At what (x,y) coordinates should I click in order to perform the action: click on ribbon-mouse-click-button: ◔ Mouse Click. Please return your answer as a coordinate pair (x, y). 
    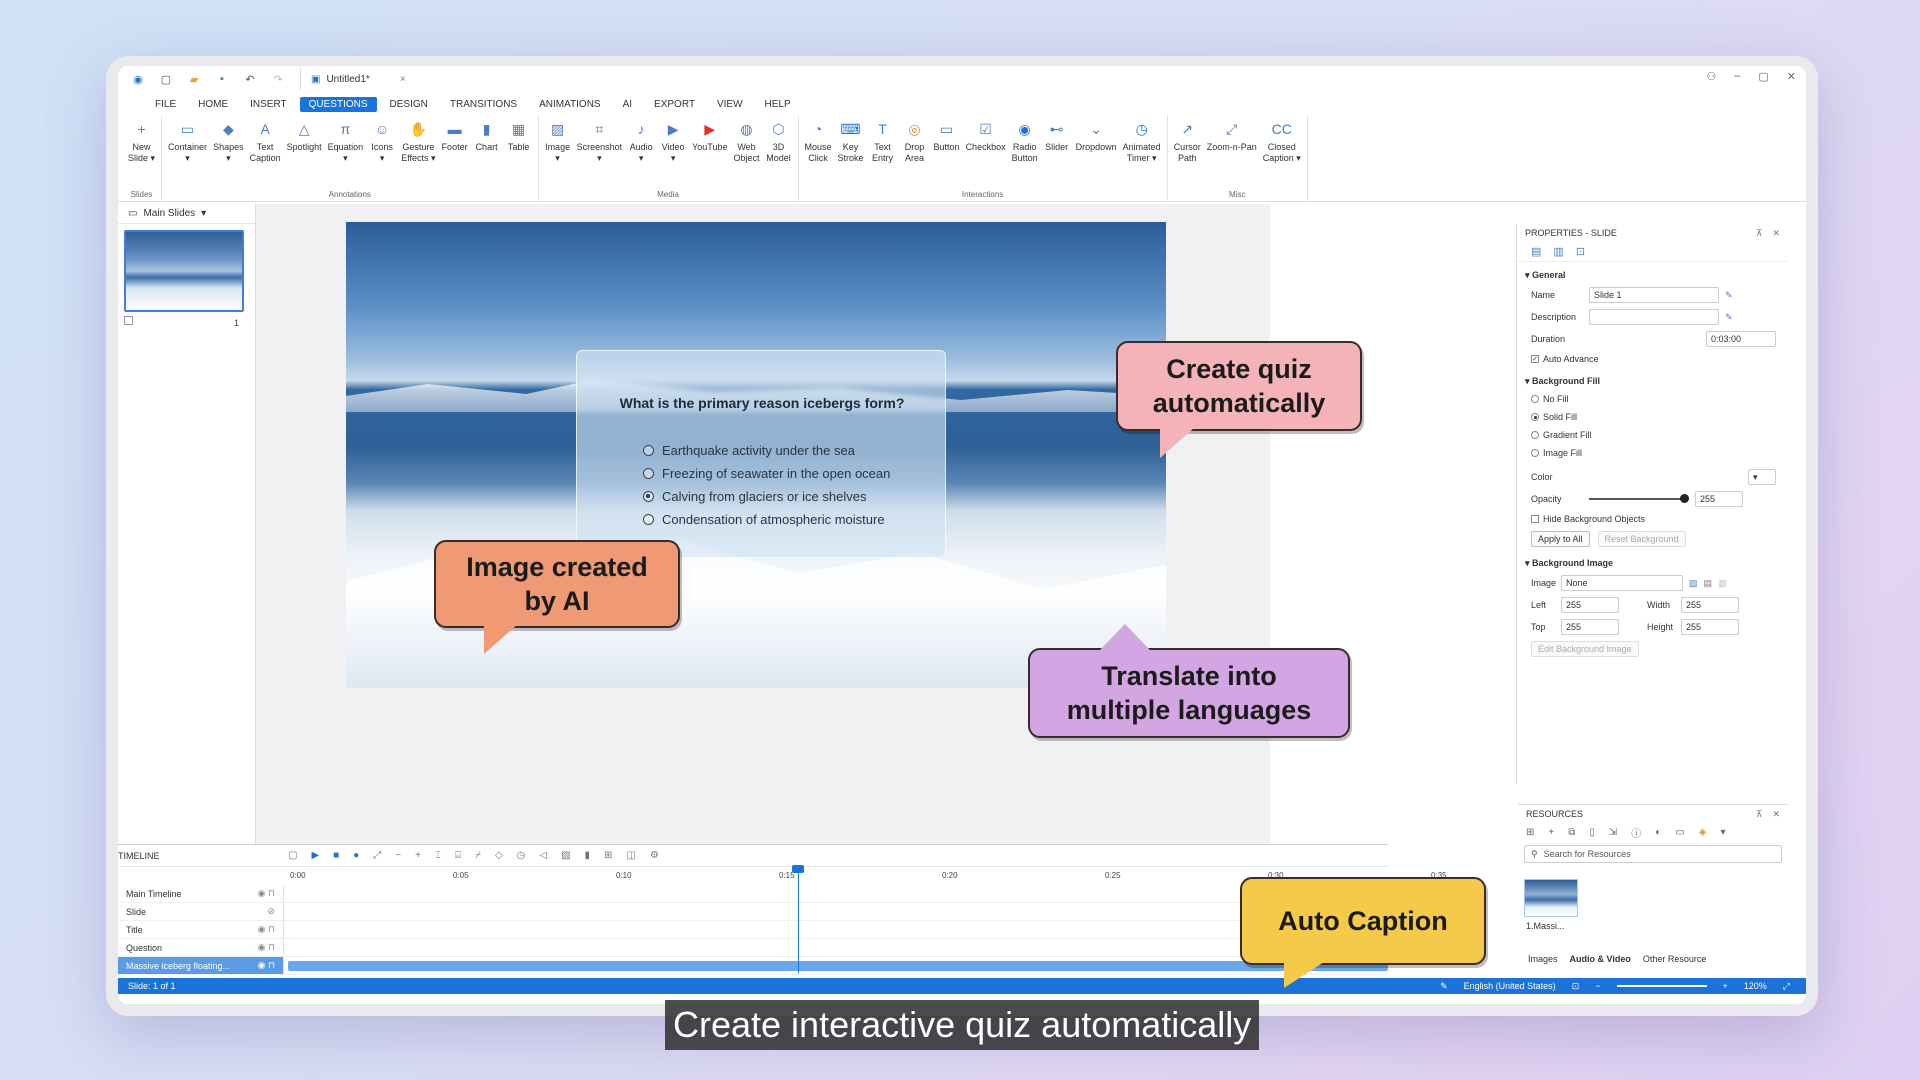
    Looking at the image, I should click on (818, 149).